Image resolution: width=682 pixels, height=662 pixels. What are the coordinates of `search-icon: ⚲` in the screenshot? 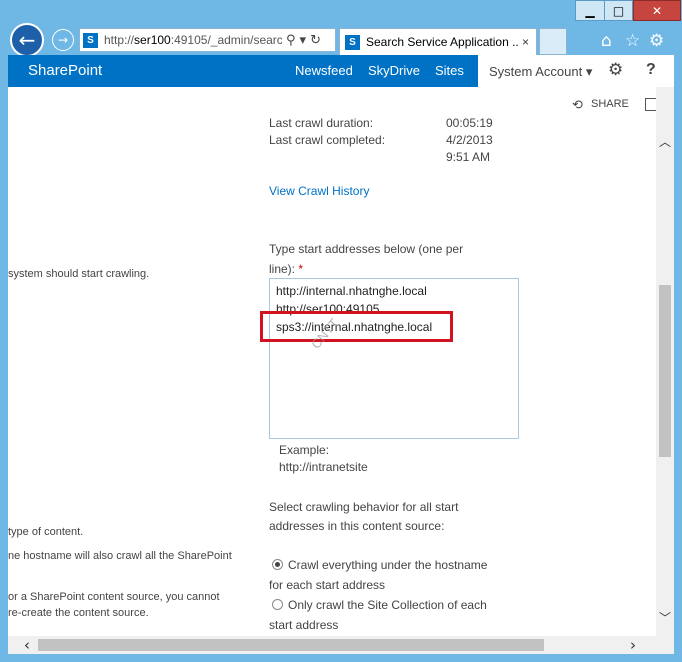 It's located at (291, 40).